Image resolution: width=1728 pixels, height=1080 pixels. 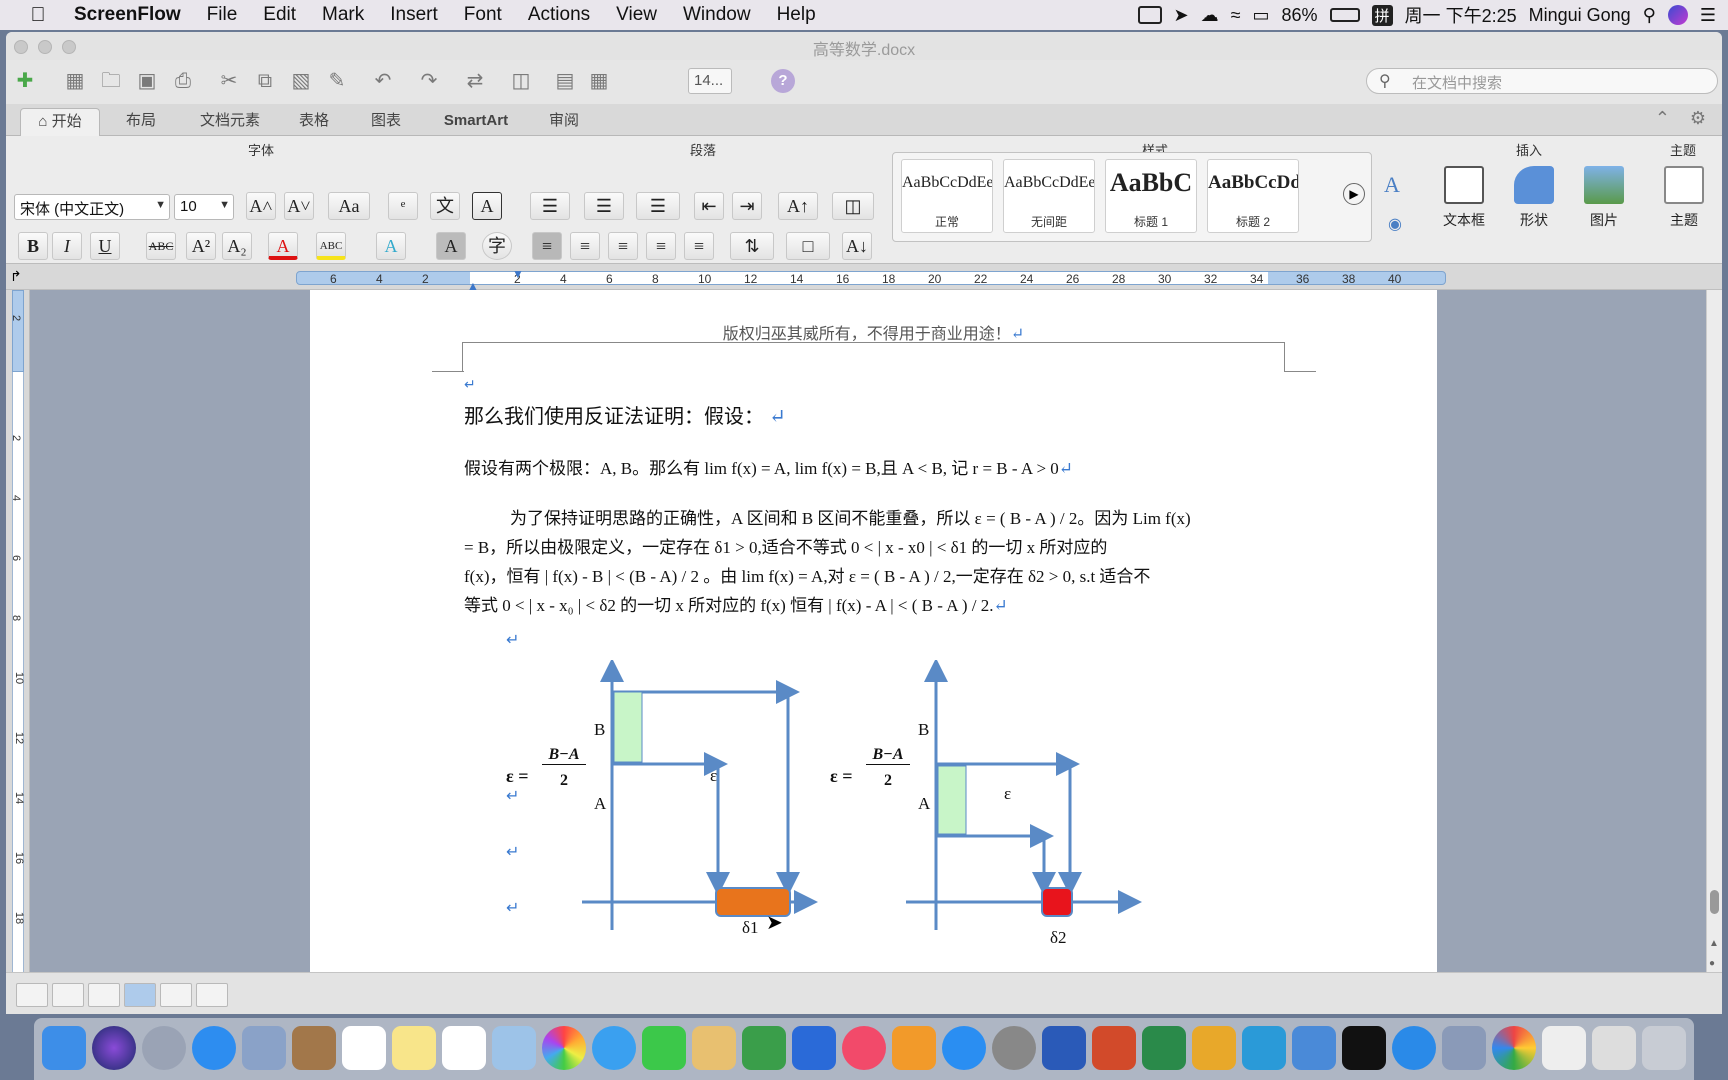 What do you see at coordinates (265, 81) in the screenshot?
I see `copy-icon: ⧉` at bounding box center [265, 81].